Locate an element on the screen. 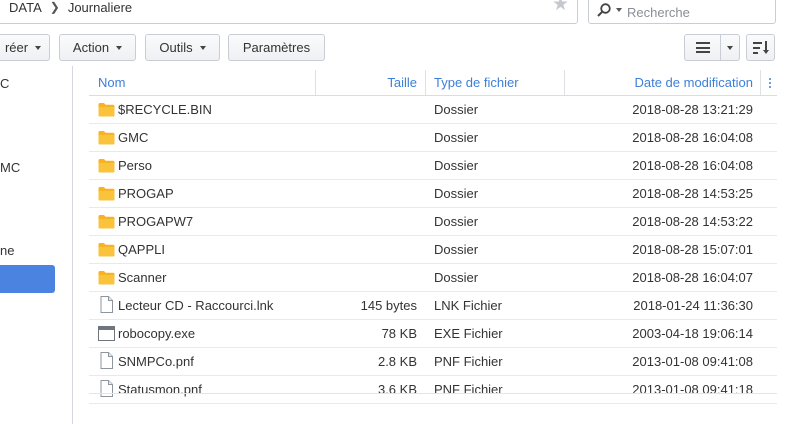 This screenshot has width=789, height=424. file-modified: 2018-08-28 16:04:07 is located at coordinates (692, 277).